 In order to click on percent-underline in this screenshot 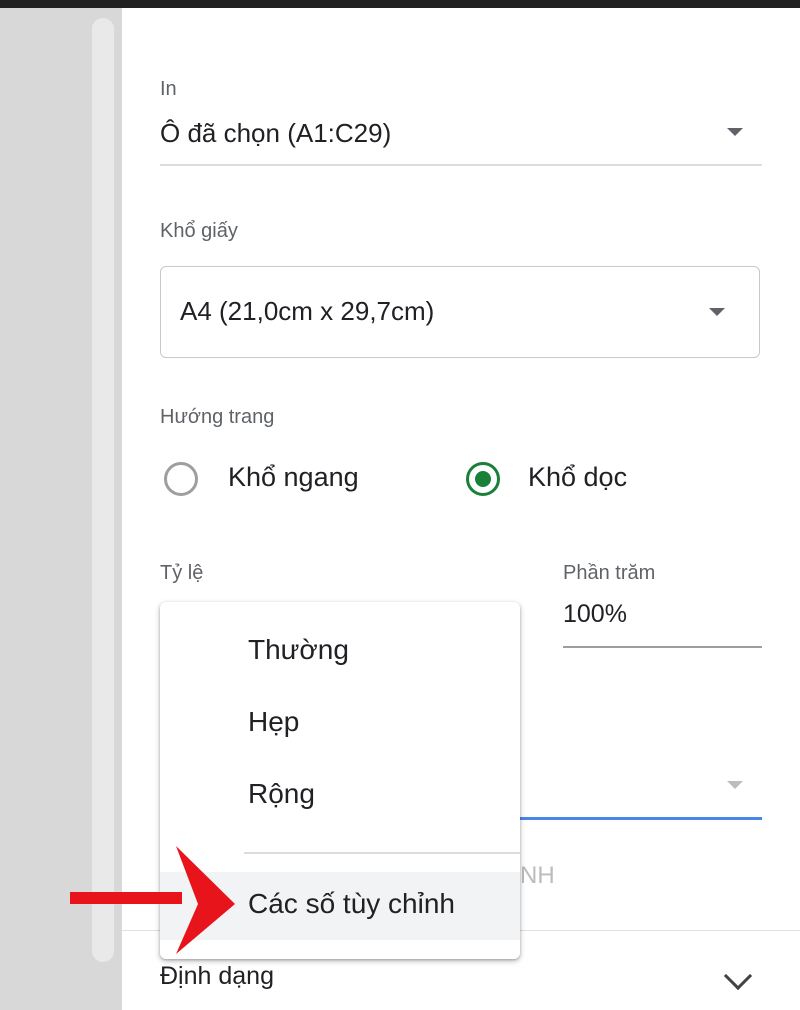, I will do `click(662, 647)`.